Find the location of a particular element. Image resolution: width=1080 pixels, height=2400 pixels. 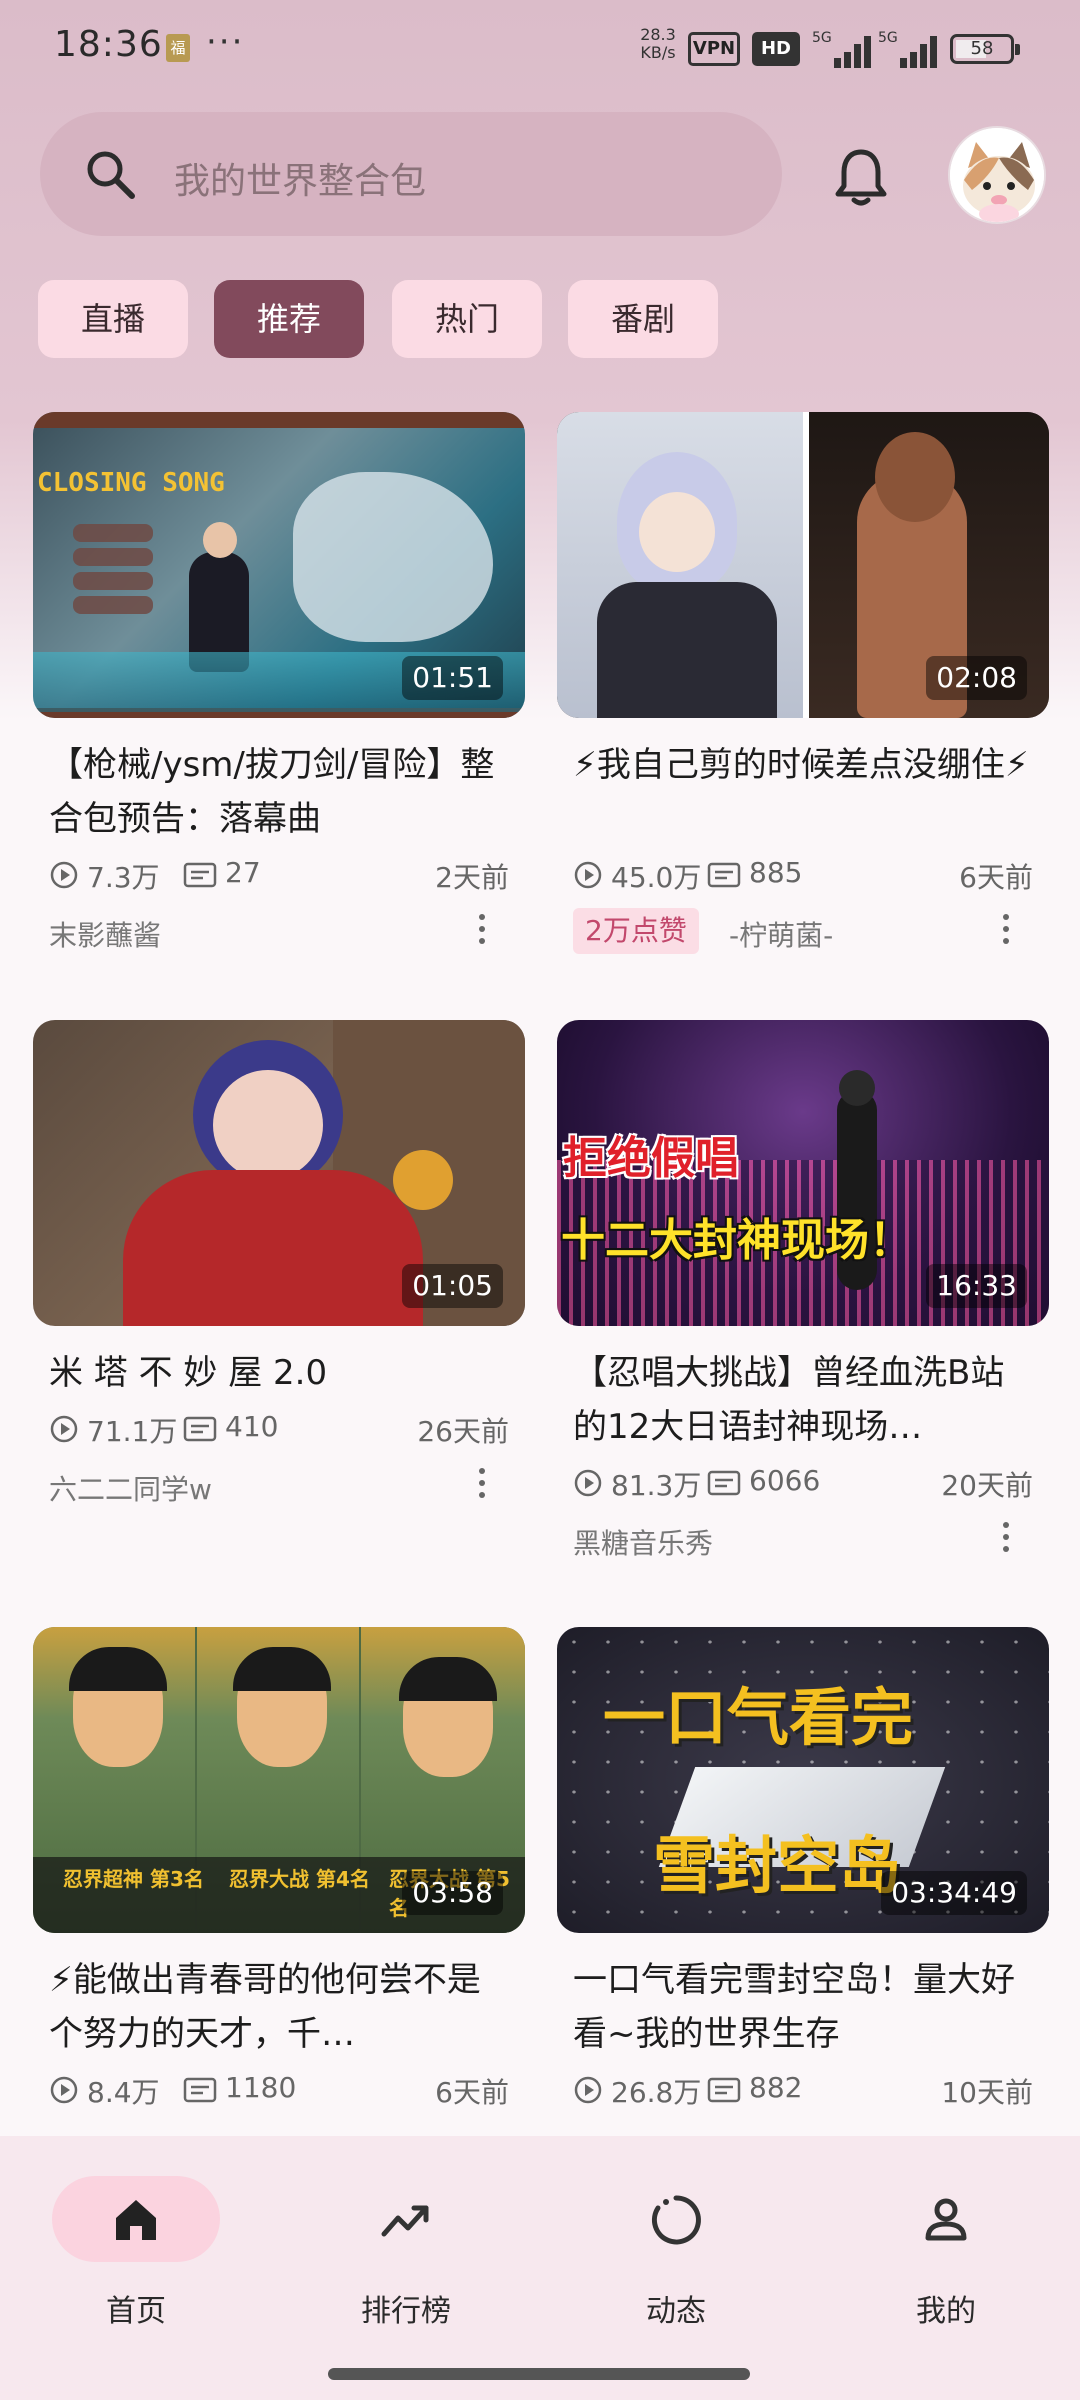

danmaku-count: 410 is located at coordinates (252, 1426).